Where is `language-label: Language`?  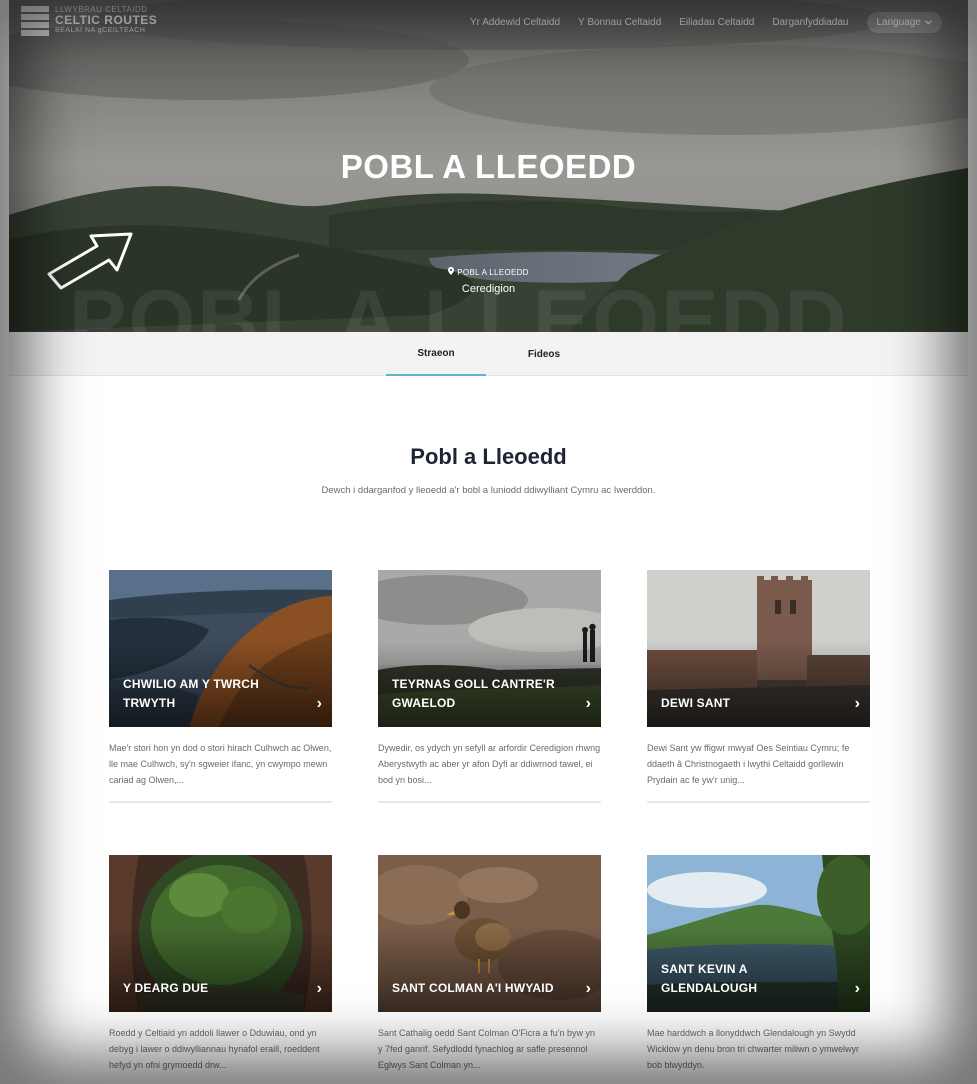 language-label: Language is located at coordinates (899, 22).